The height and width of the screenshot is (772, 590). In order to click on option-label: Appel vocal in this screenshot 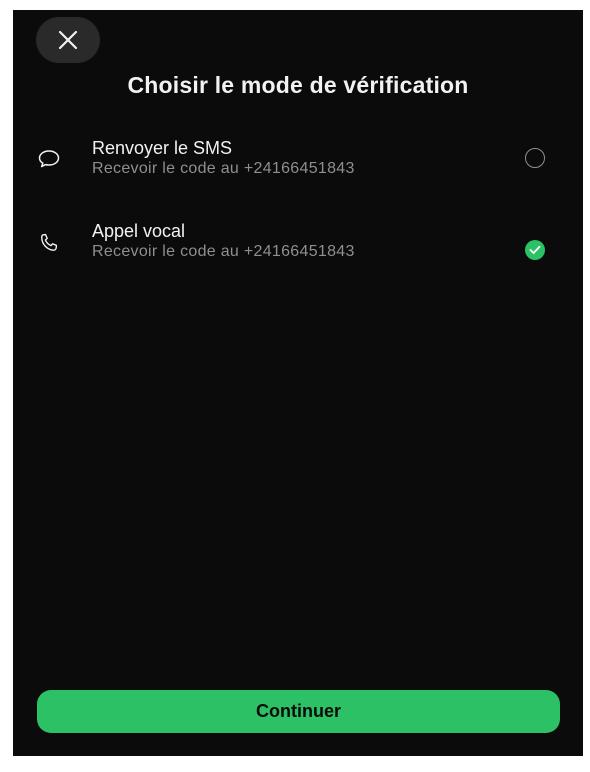, I will do `click(139, 231)`.